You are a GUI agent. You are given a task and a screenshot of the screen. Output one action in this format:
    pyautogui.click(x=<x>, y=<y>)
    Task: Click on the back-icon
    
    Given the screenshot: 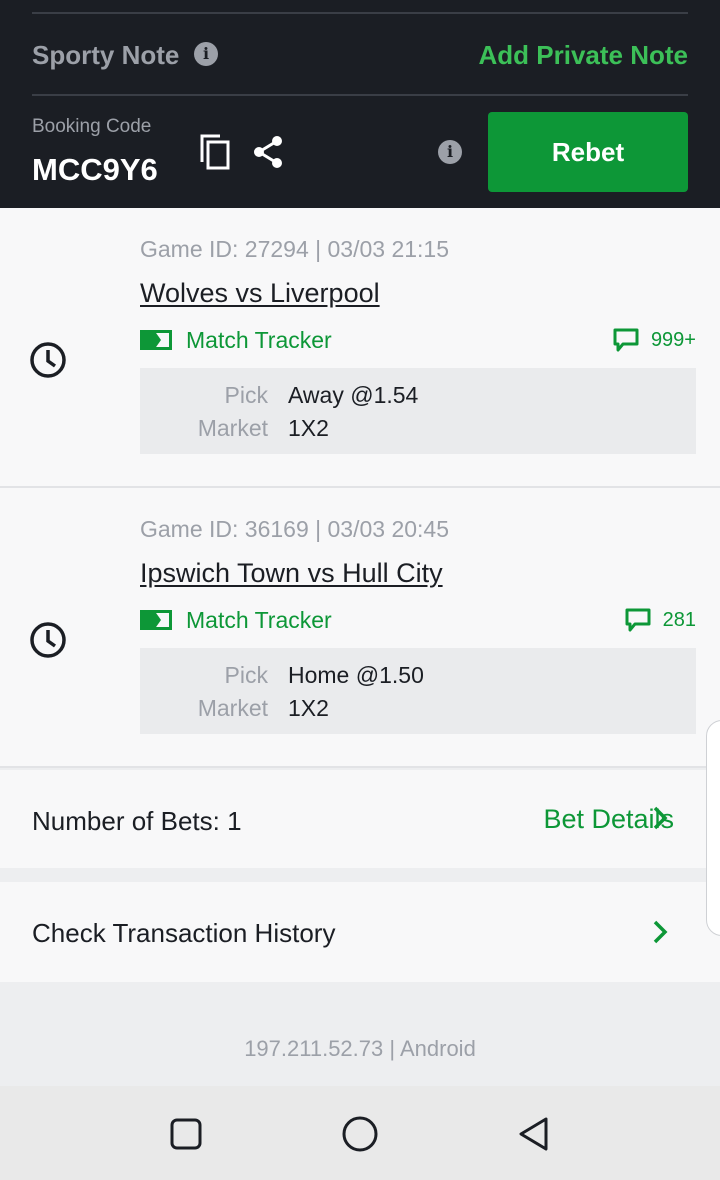 What is the action you would take?
    pyautogui.click(x=534, y=1134)
    